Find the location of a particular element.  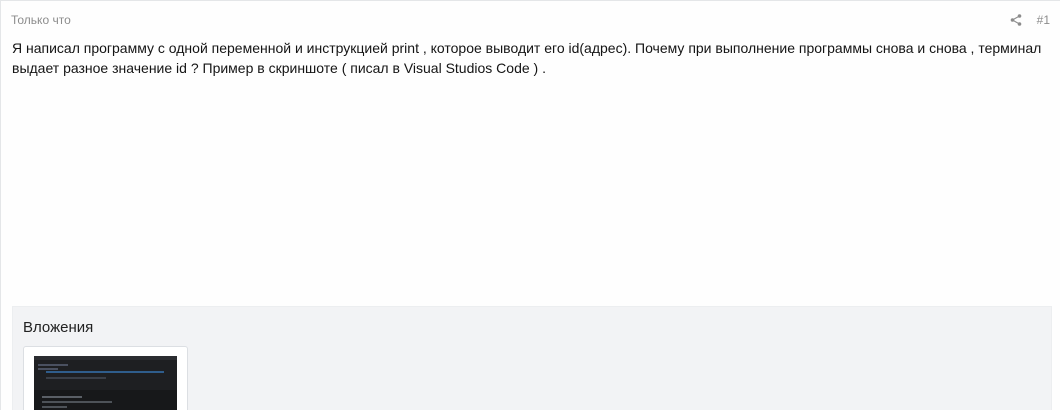

post-time: Только что is located at coordinates (41, 20).